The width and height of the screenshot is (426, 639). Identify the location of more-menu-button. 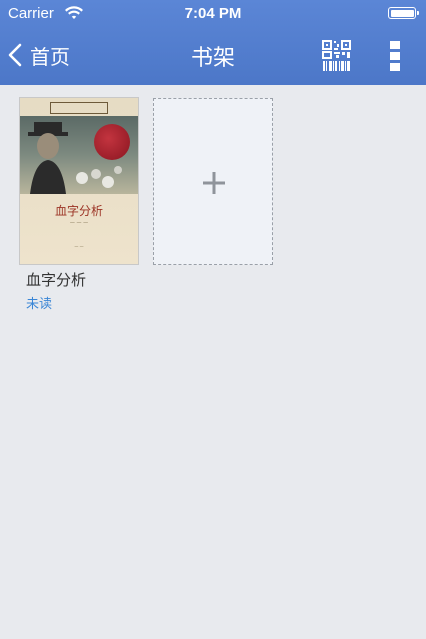
(396, 56).